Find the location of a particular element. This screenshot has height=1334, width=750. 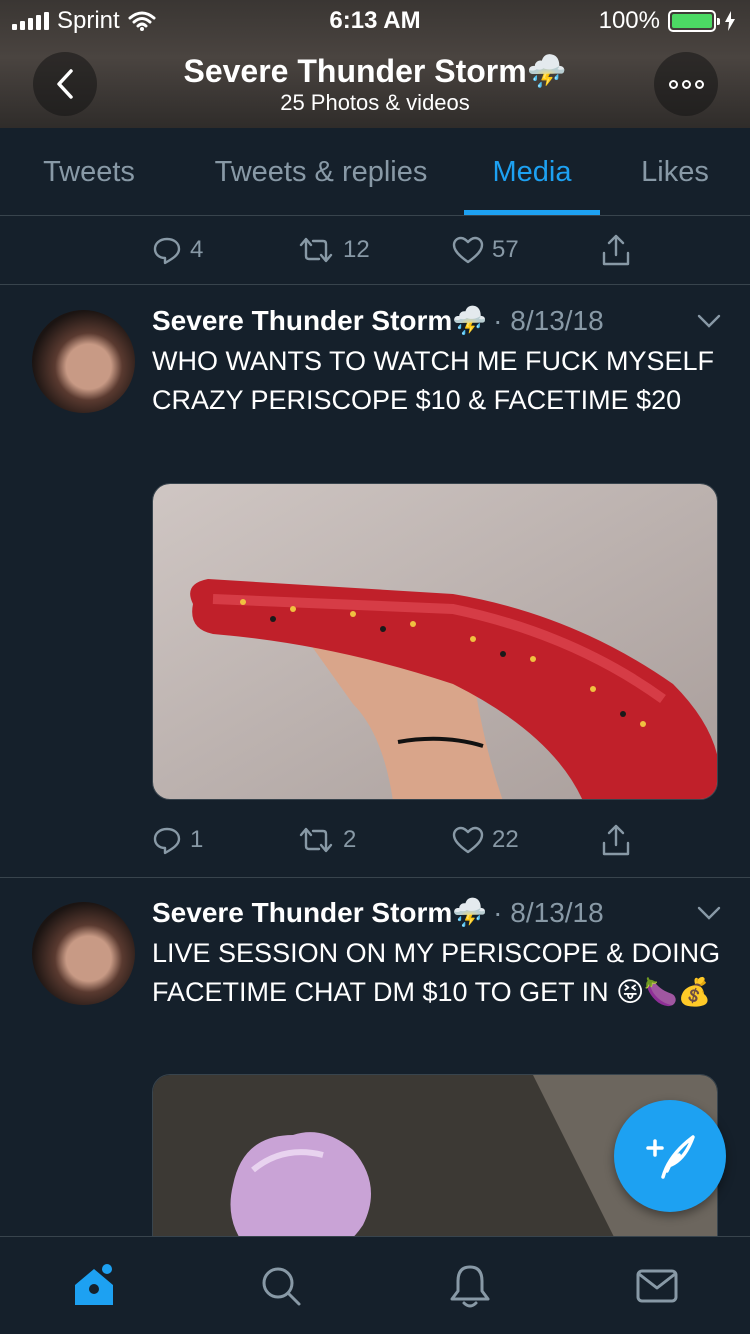

like-button: 22 is located at coordinates (485, 840).